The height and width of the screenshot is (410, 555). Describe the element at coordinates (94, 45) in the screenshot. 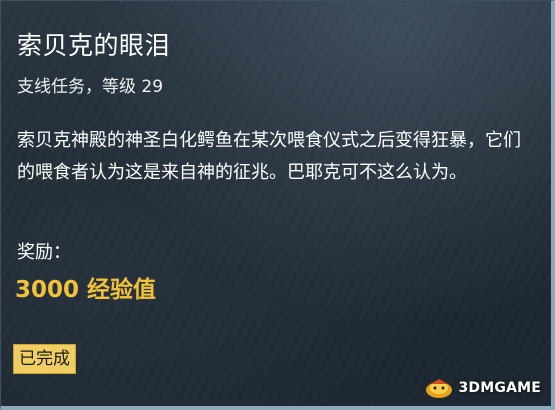

I see `quest-title: 索贝克的眼泪` at that location.